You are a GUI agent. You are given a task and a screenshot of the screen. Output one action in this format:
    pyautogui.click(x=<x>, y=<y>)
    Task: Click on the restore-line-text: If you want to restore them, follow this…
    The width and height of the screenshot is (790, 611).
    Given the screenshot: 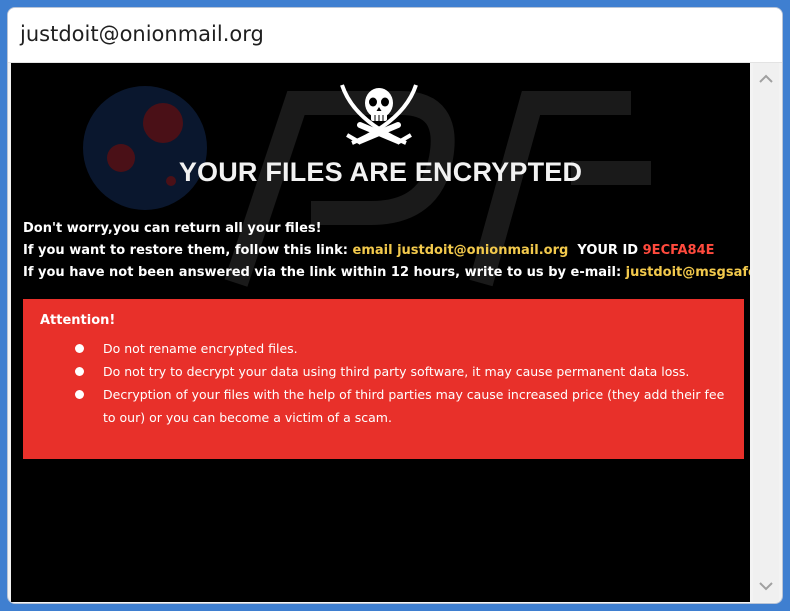 What is the action you would take?
    pyautogui.click(x=188, y=250)
    